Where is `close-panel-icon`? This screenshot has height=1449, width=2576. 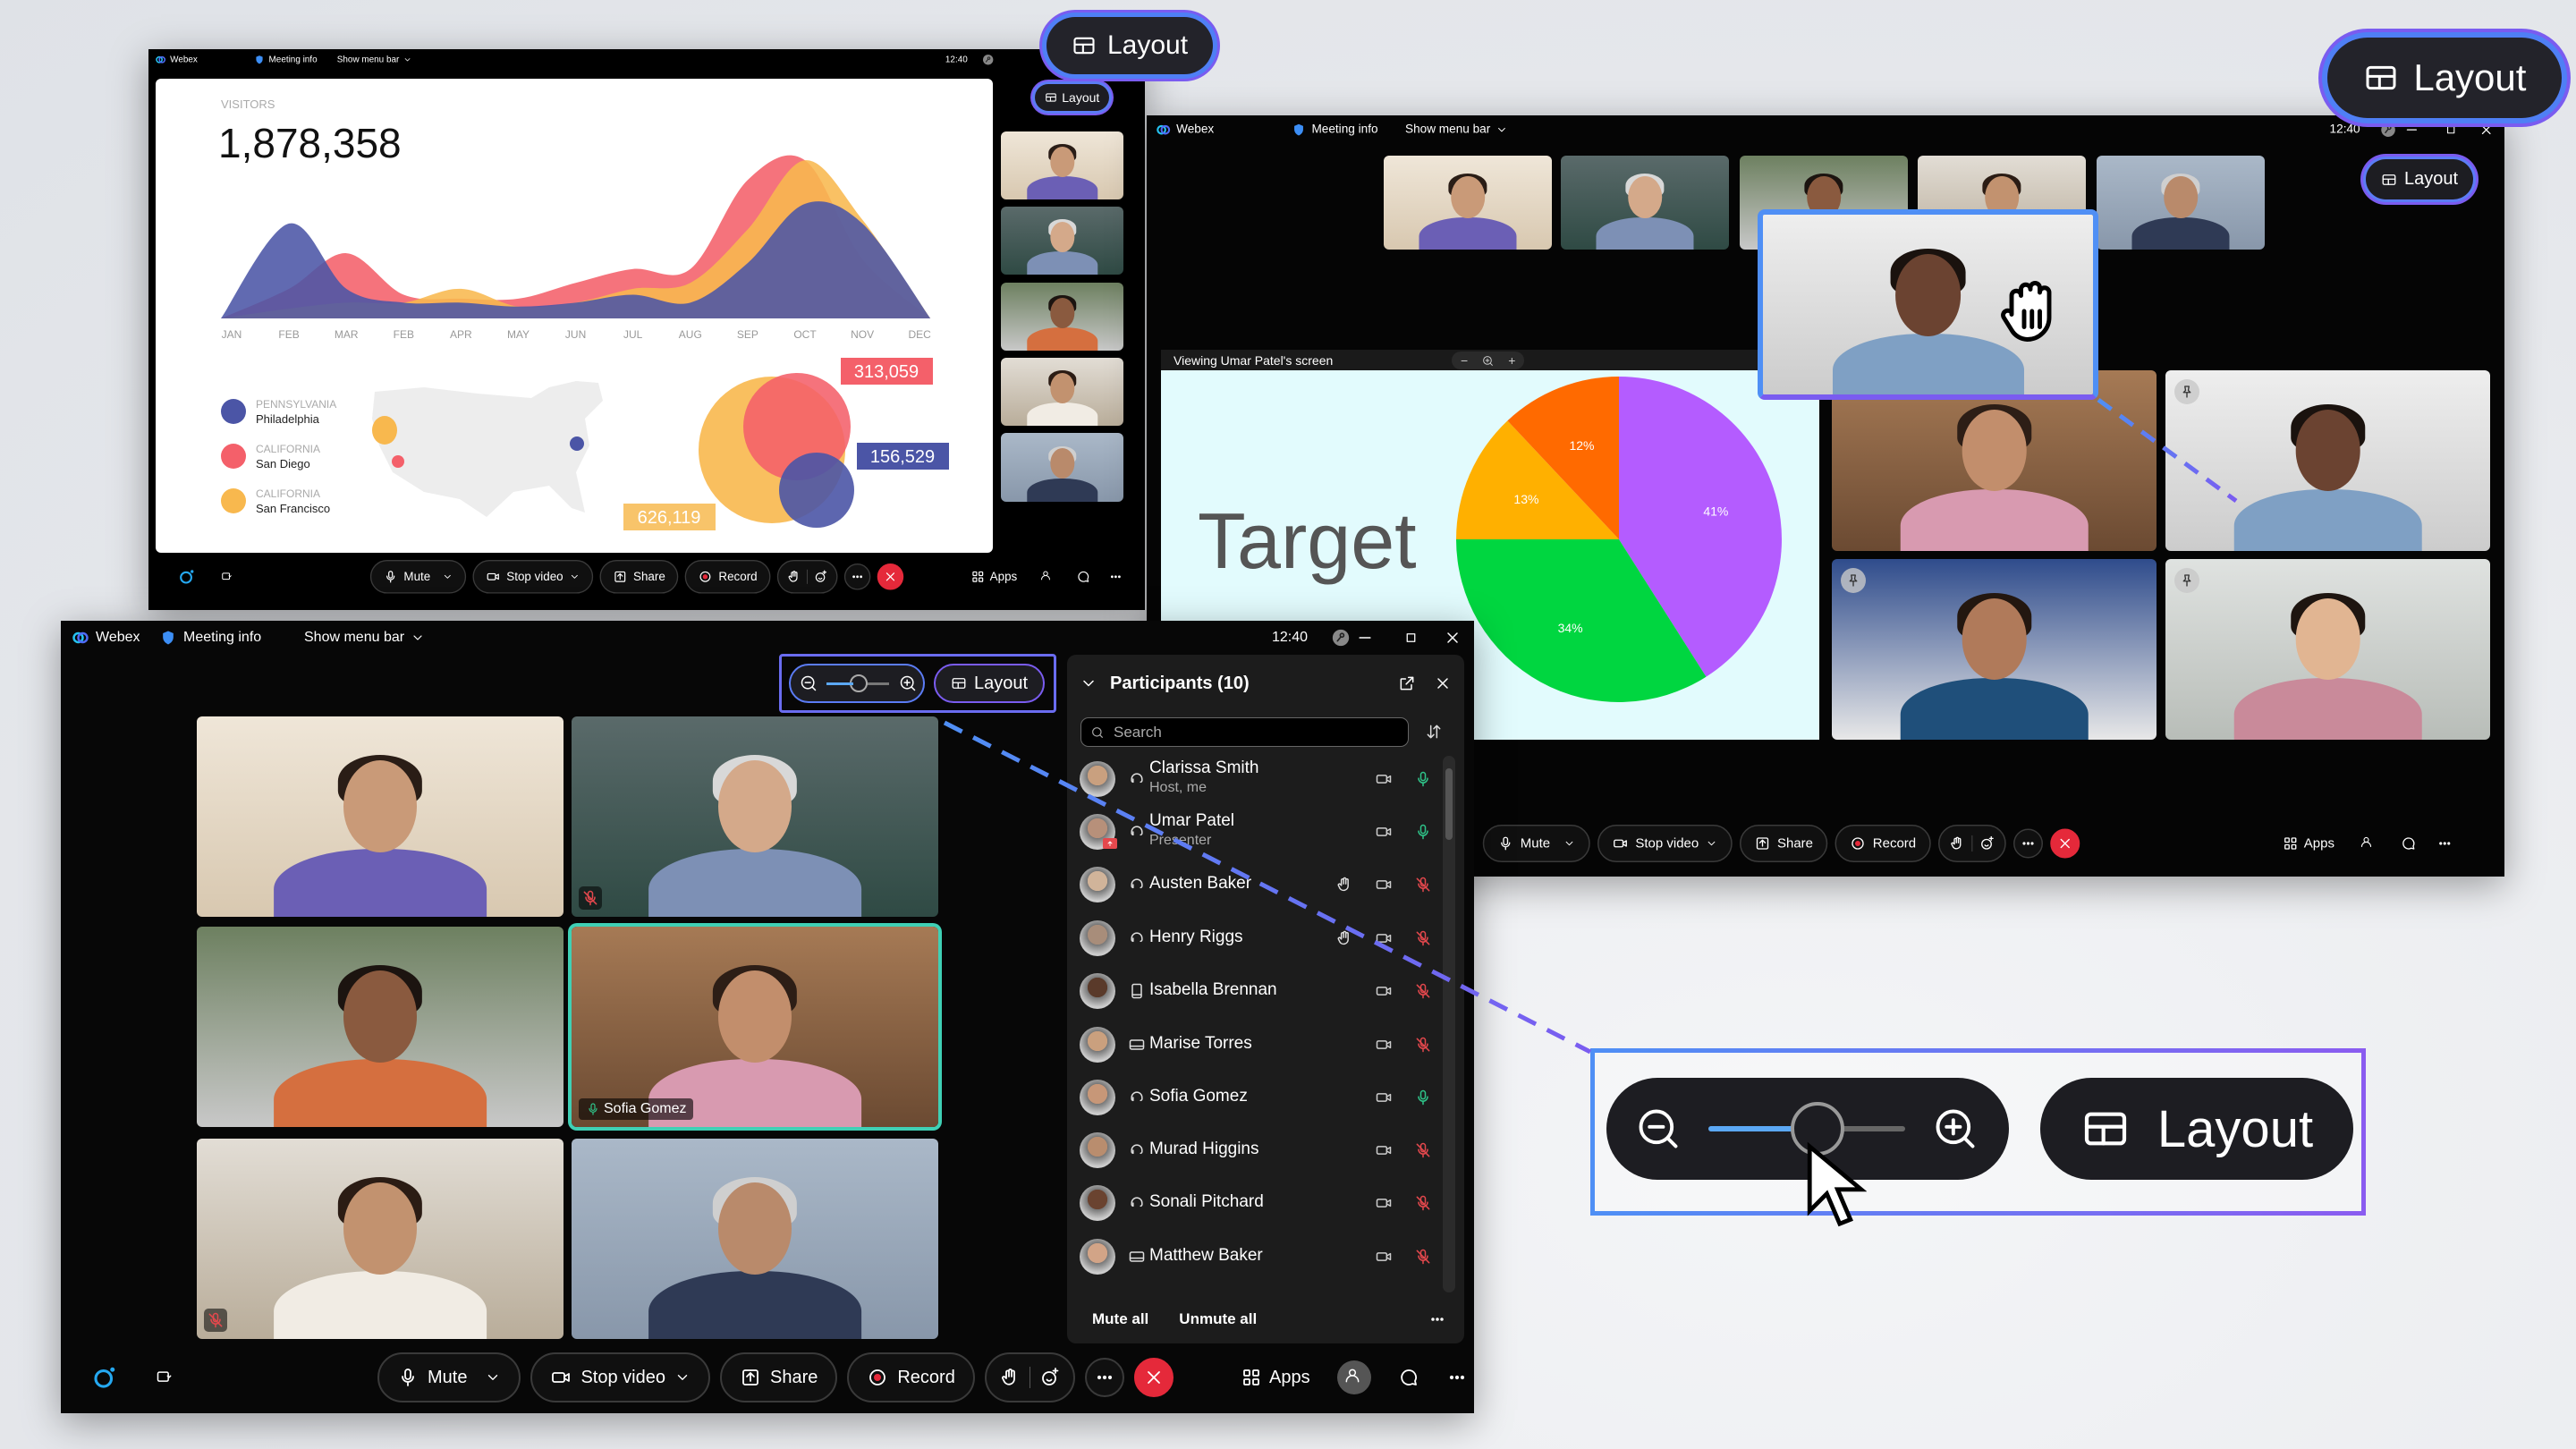
close-panel-icon is located at coordinates (1443, 683).